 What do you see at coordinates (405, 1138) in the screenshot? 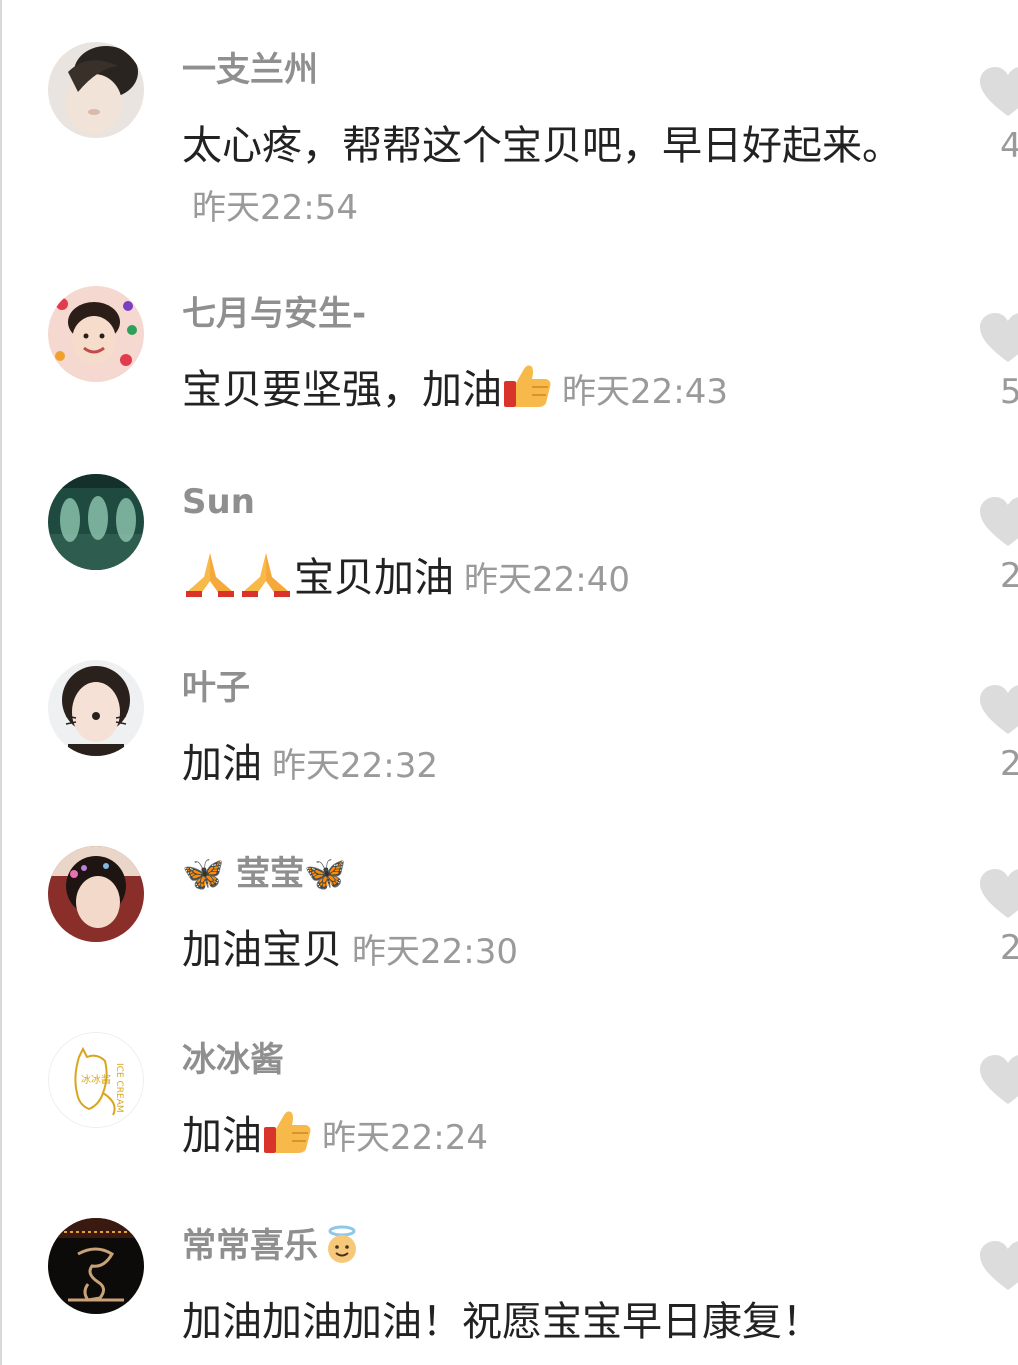
I see `comment-time: 昨天22:24` at bounding box center [405, 1138].